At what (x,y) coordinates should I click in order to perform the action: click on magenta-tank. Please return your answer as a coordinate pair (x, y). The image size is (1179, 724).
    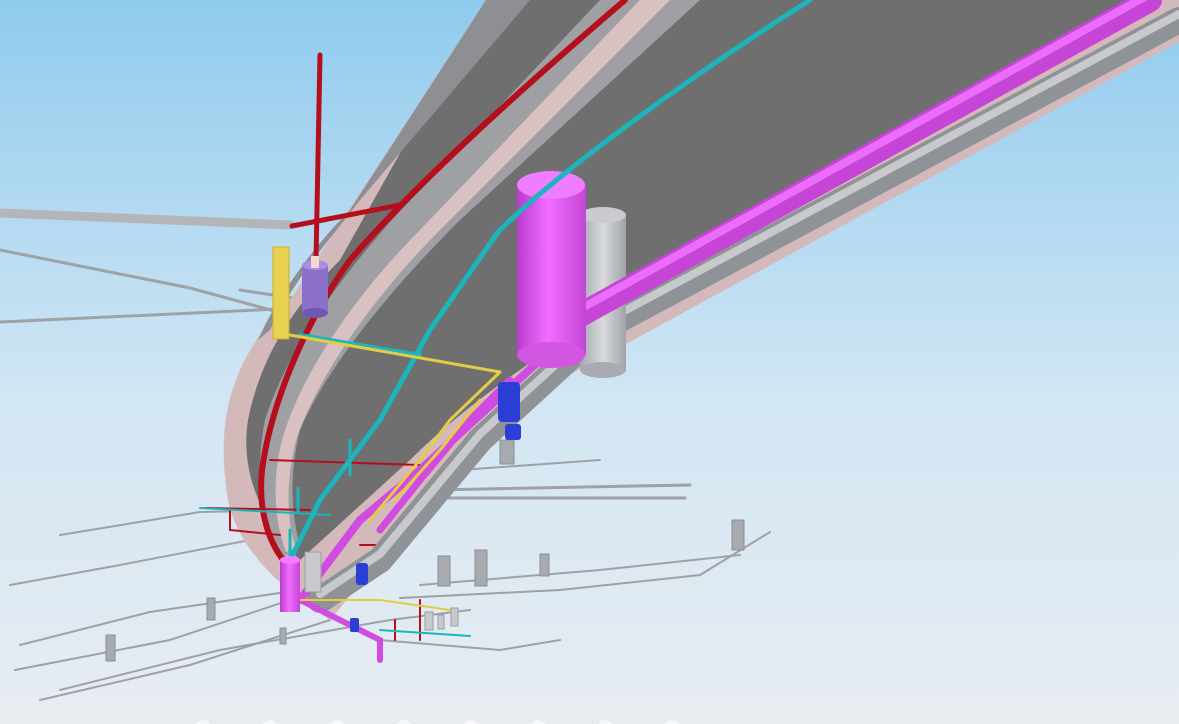
    Looking at the image, I should click on (551, 269).